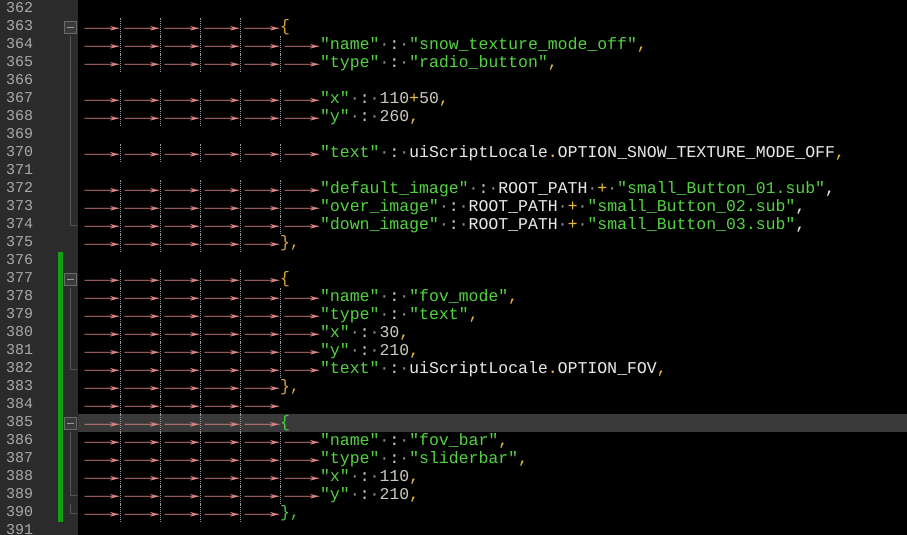  I want to click on code-text: → → → → → →"x"·:·30,, so click(246, 333).